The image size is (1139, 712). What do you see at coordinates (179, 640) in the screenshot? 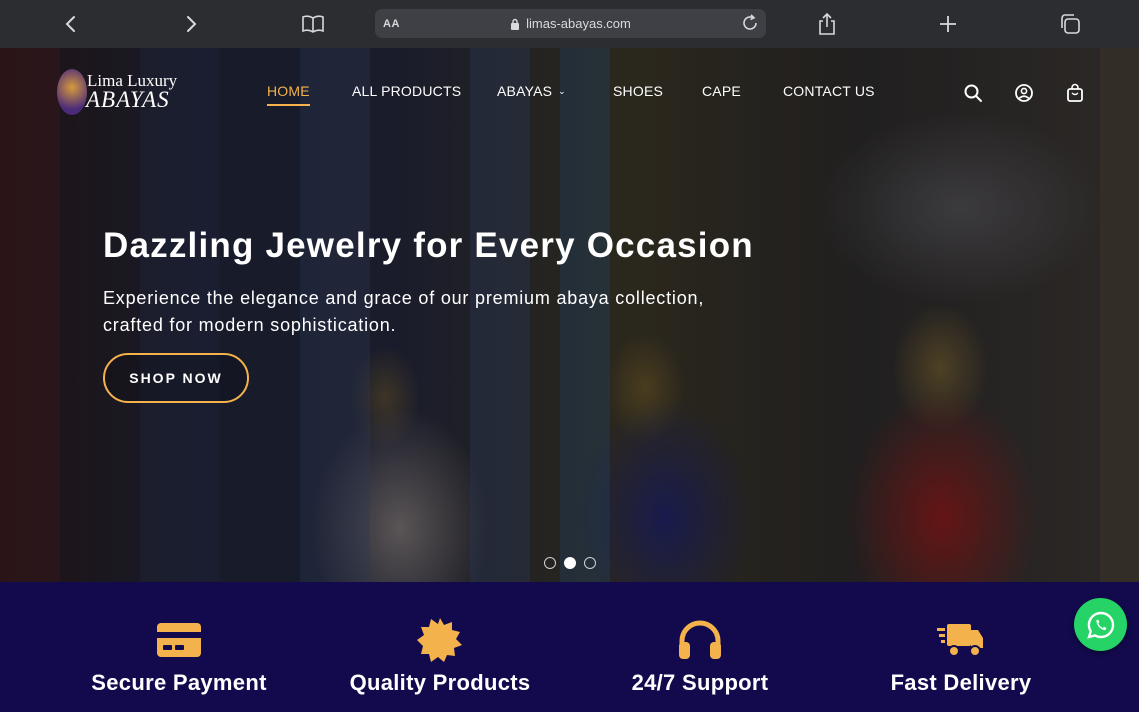
I see `credit-card-icon` at bounding box center [179, 640].